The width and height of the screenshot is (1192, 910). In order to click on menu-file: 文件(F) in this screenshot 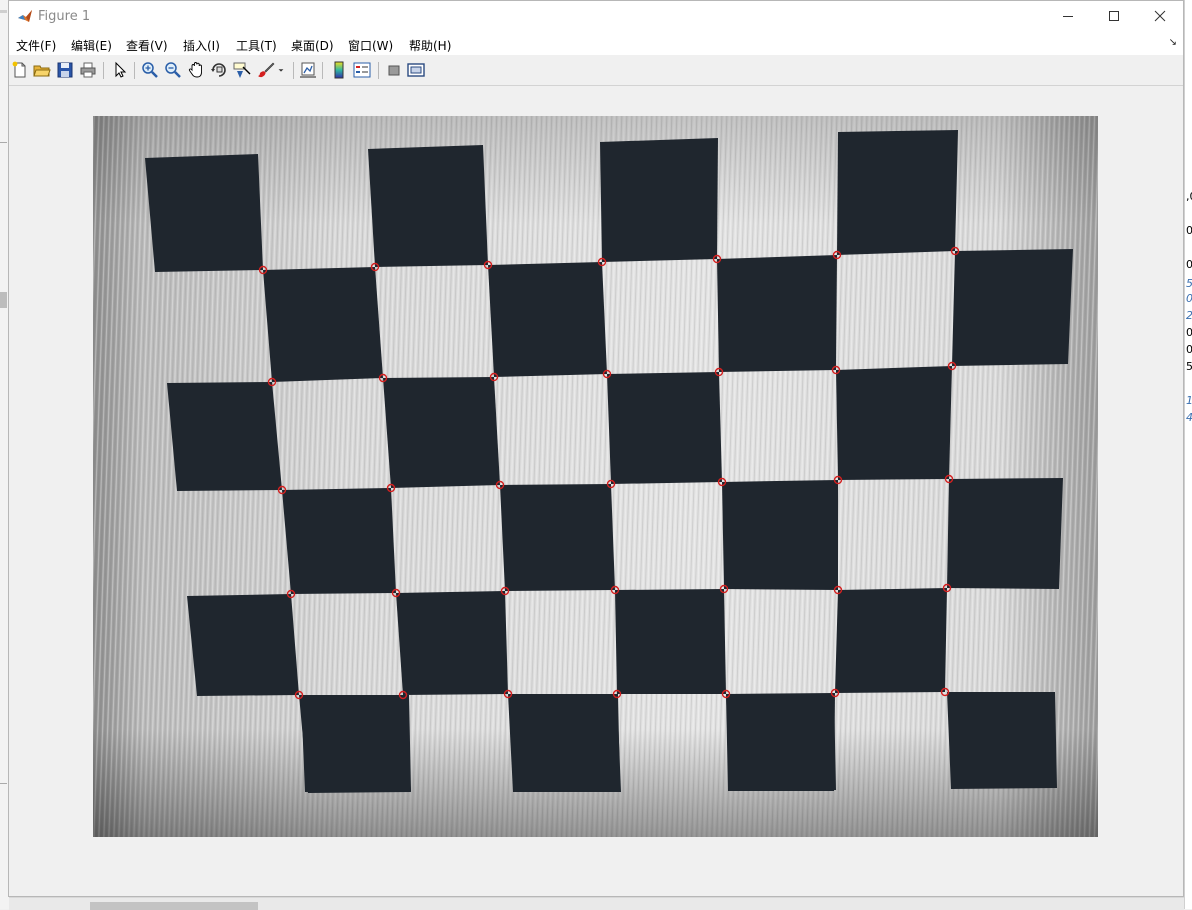, I will do `click(36, 45)`.